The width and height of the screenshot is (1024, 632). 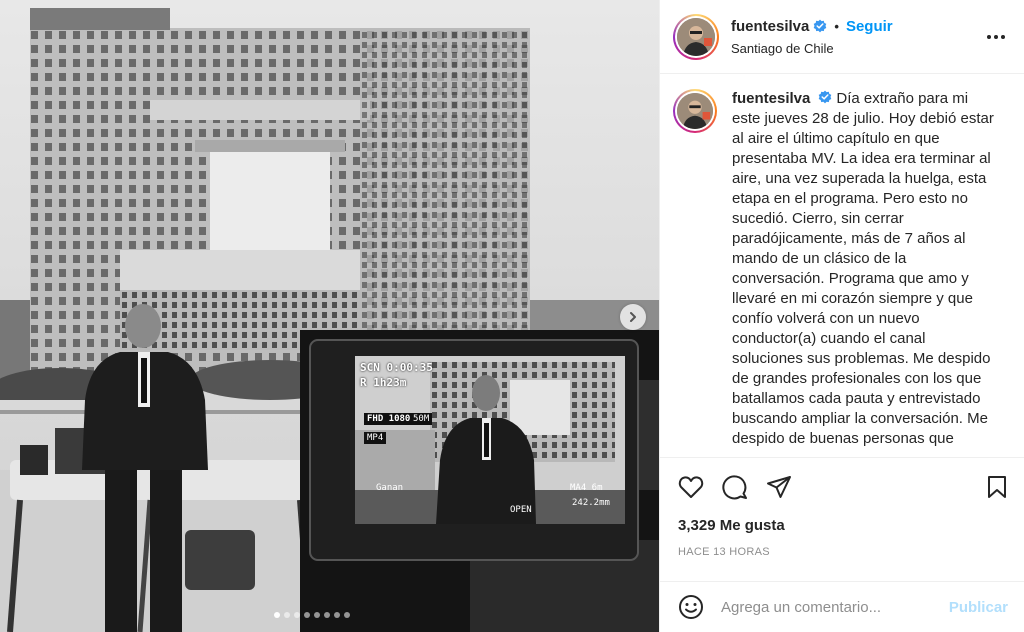 I want to click on share-button, so click(x=779, y=487).